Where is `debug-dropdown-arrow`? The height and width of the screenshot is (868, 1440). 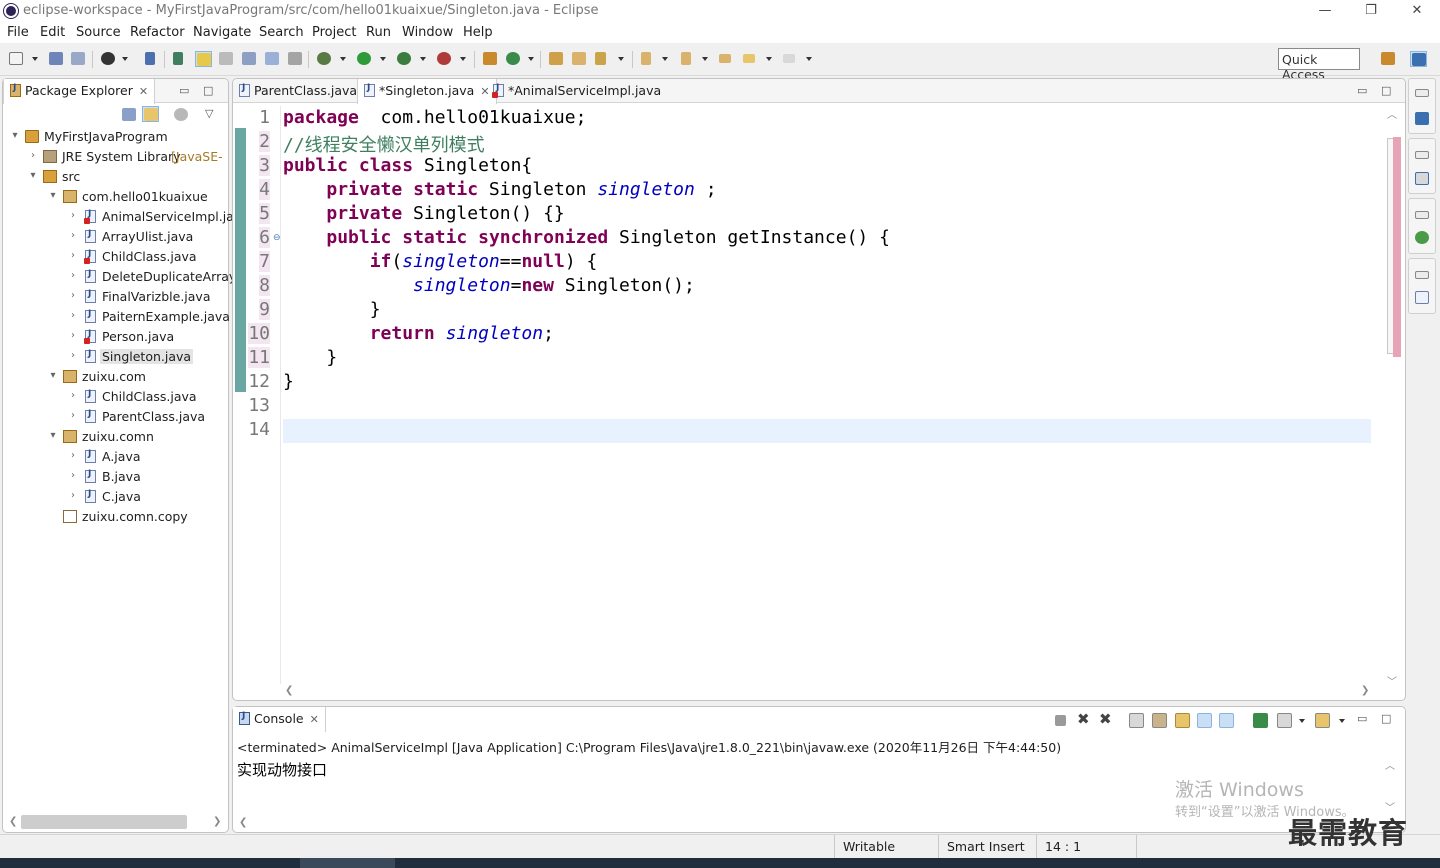 debug-dropdown-arrow is located at coordinates (343, 59).